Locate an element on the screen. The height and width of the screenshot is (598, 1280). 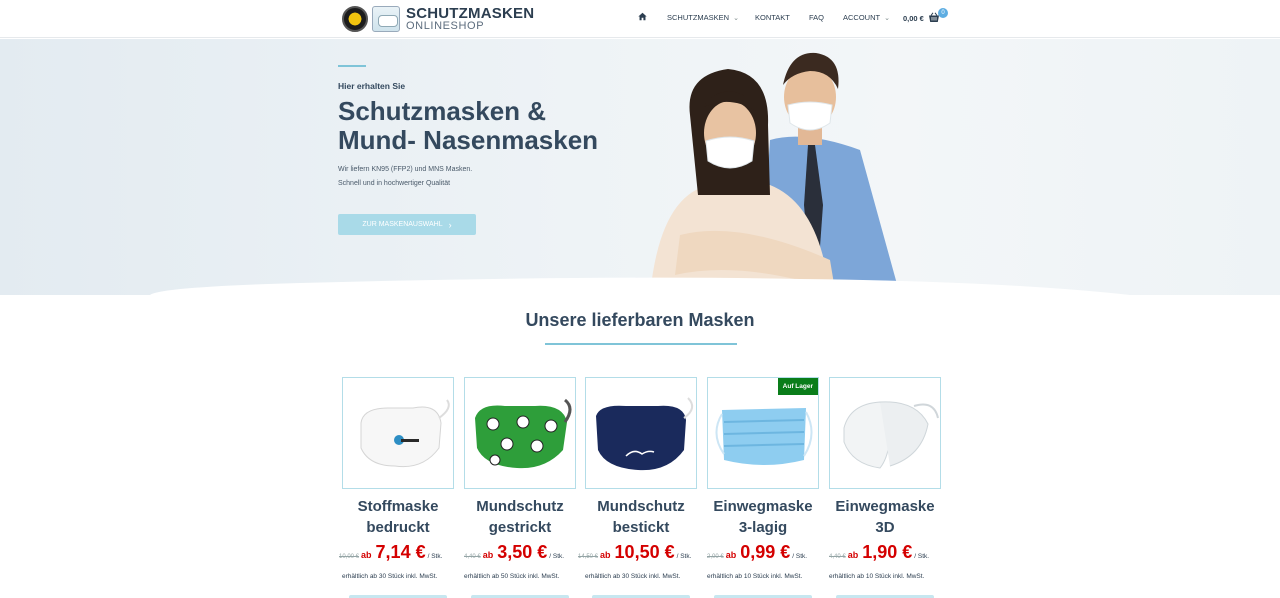
old-price: 2,00 € is located at coordinates (715, 557).